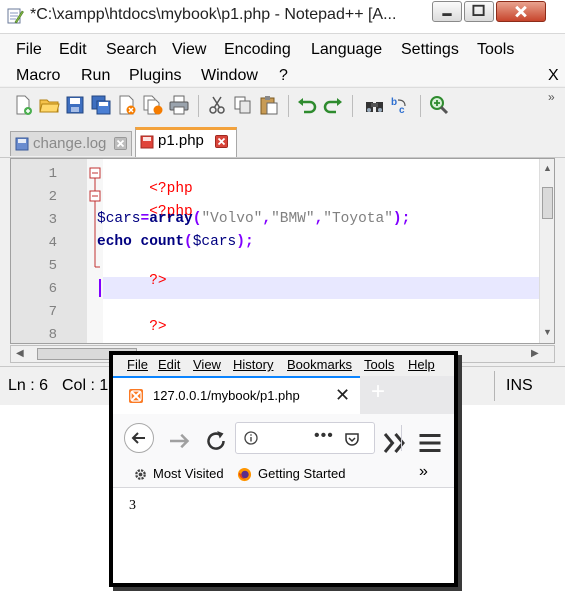 The width and height of the screenshot is (565, 595). Describe the element at coordinates (52, 243) in the screenshot. I see `line-number: 4` at that location.